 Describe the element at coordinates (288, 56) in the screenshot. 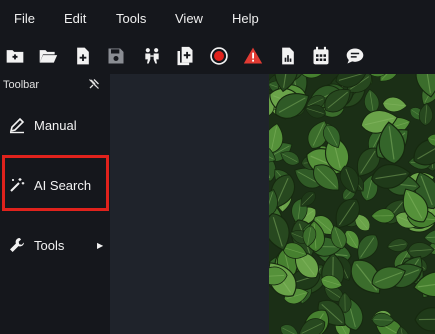

I see `report-icon` at that location.